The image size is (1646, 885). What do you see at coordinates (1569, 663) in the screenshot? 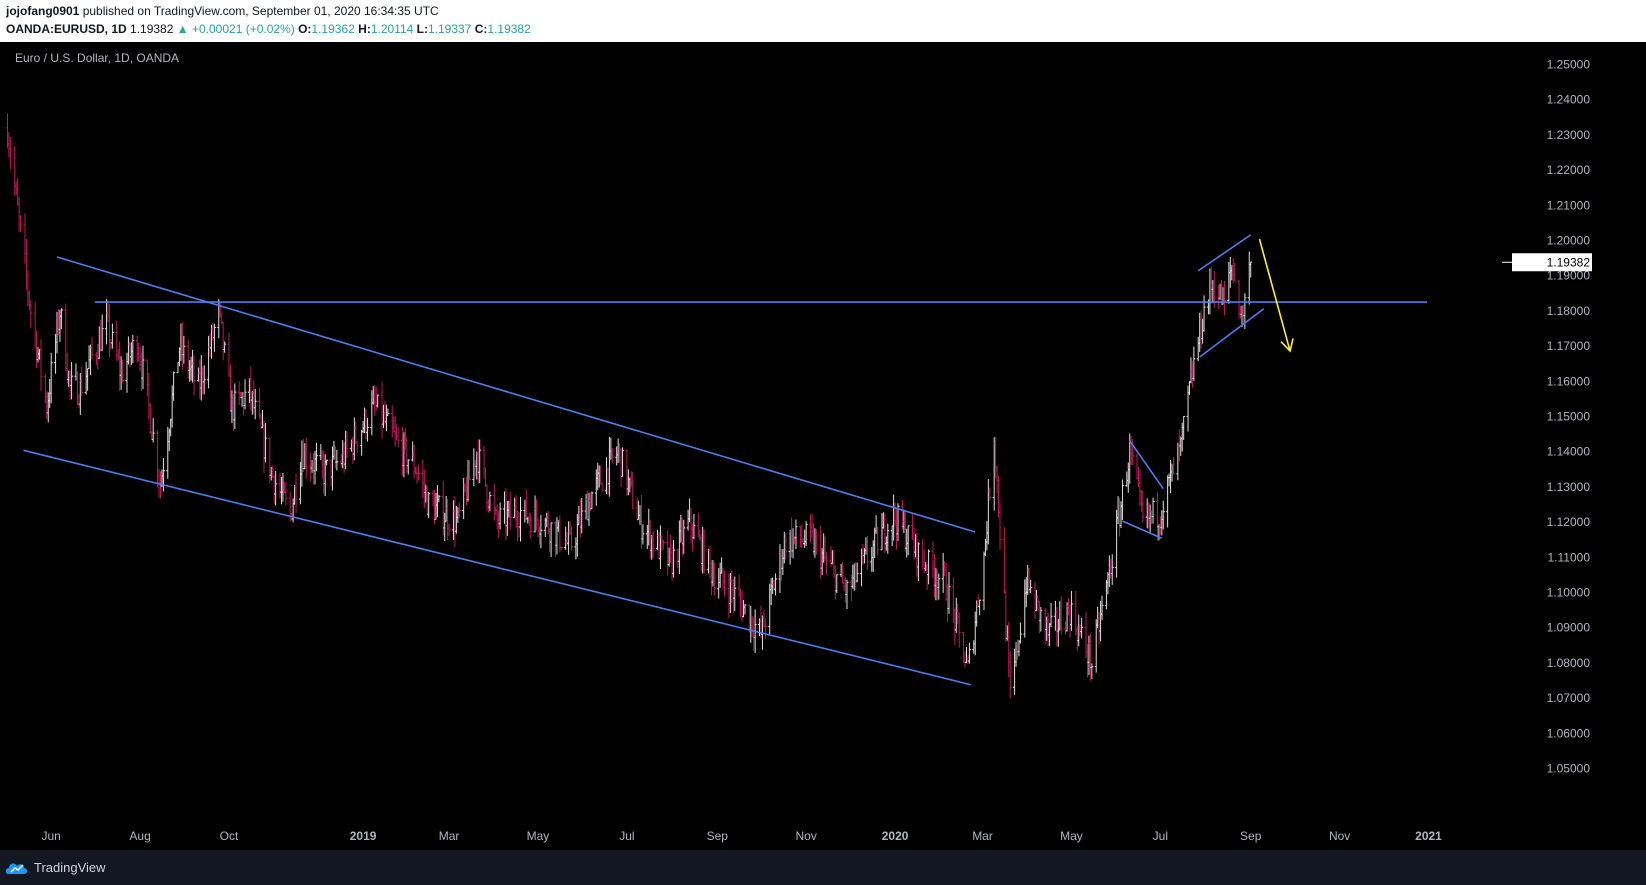
I see `y-tick-label: 1.08000` at bounding box center [1569, 663].